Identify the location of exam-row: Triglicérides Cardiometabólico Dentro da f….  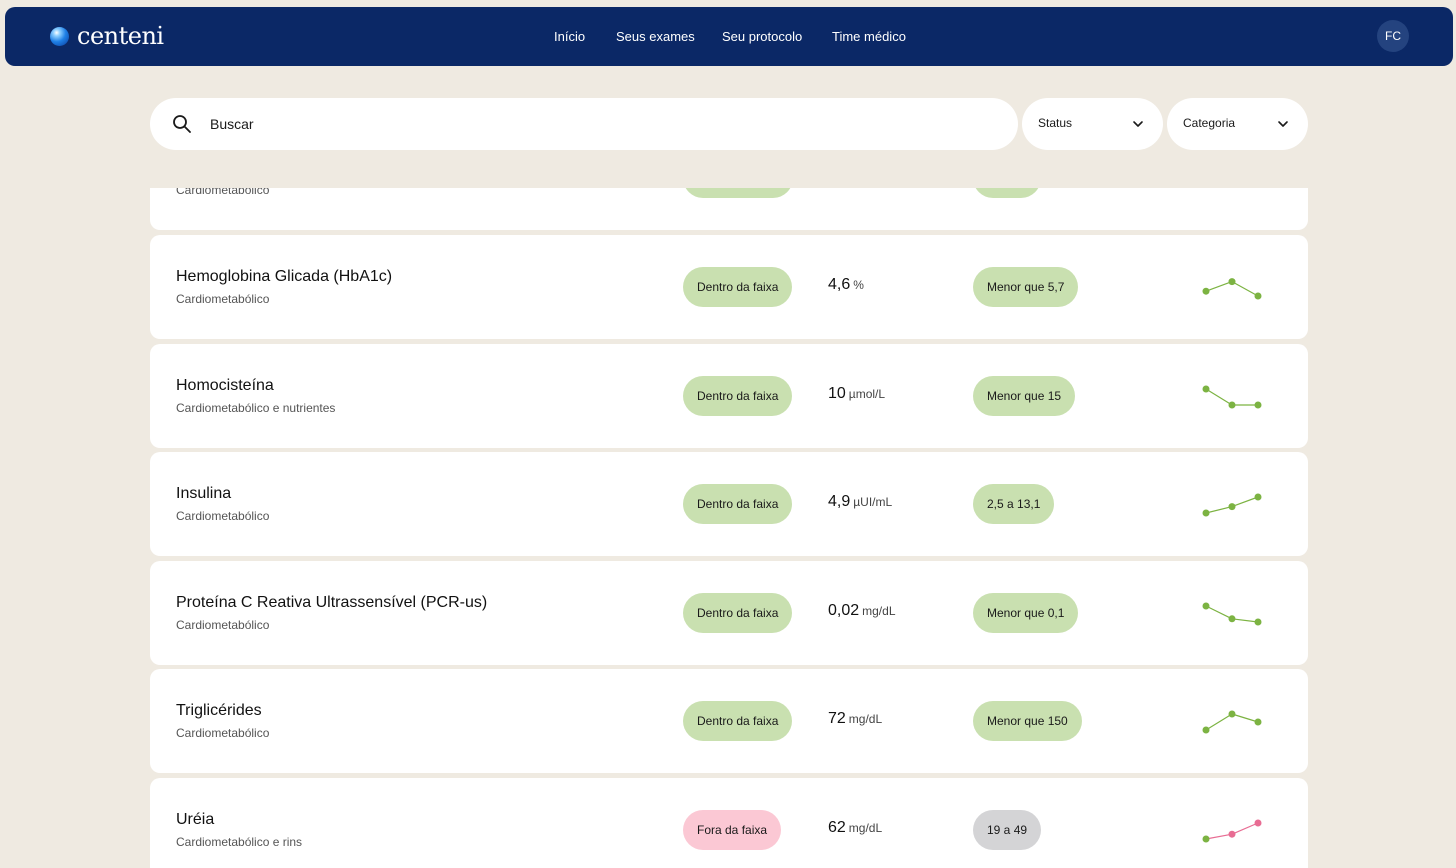
(729, 721).